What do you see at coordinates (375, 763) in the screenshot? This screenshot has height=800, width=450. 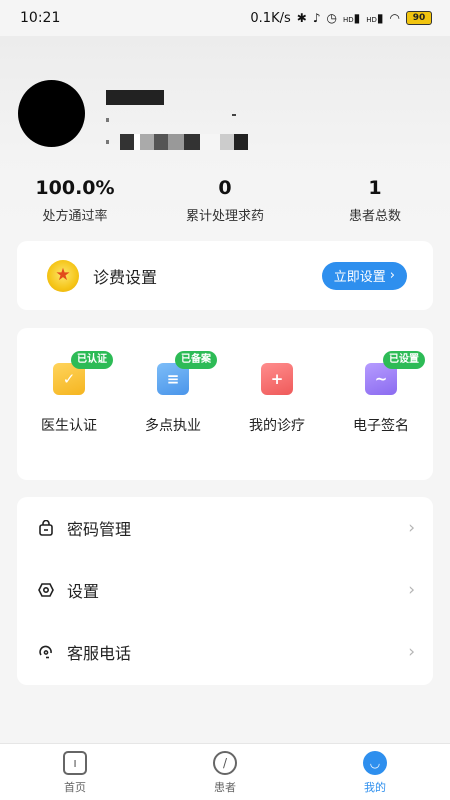 I see `me-icon: ◡` at bounding box center [375, 763].